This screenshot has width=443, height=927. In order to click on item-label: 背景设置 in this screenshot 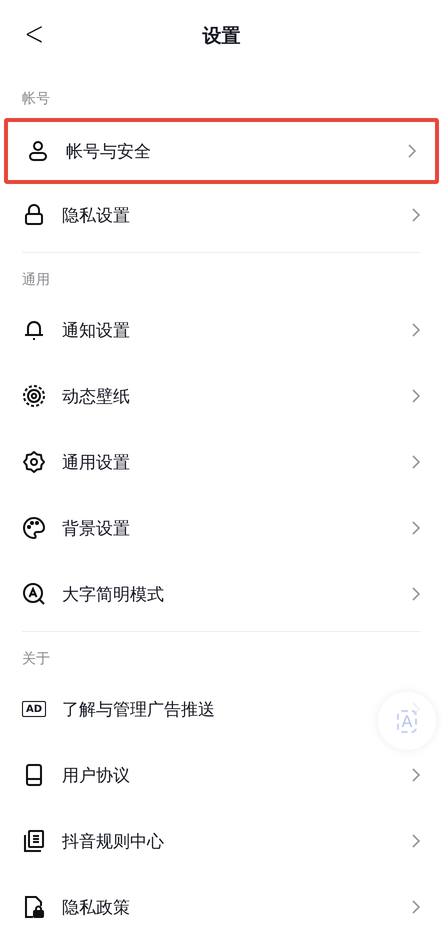, I will do `click(96, 528)`.